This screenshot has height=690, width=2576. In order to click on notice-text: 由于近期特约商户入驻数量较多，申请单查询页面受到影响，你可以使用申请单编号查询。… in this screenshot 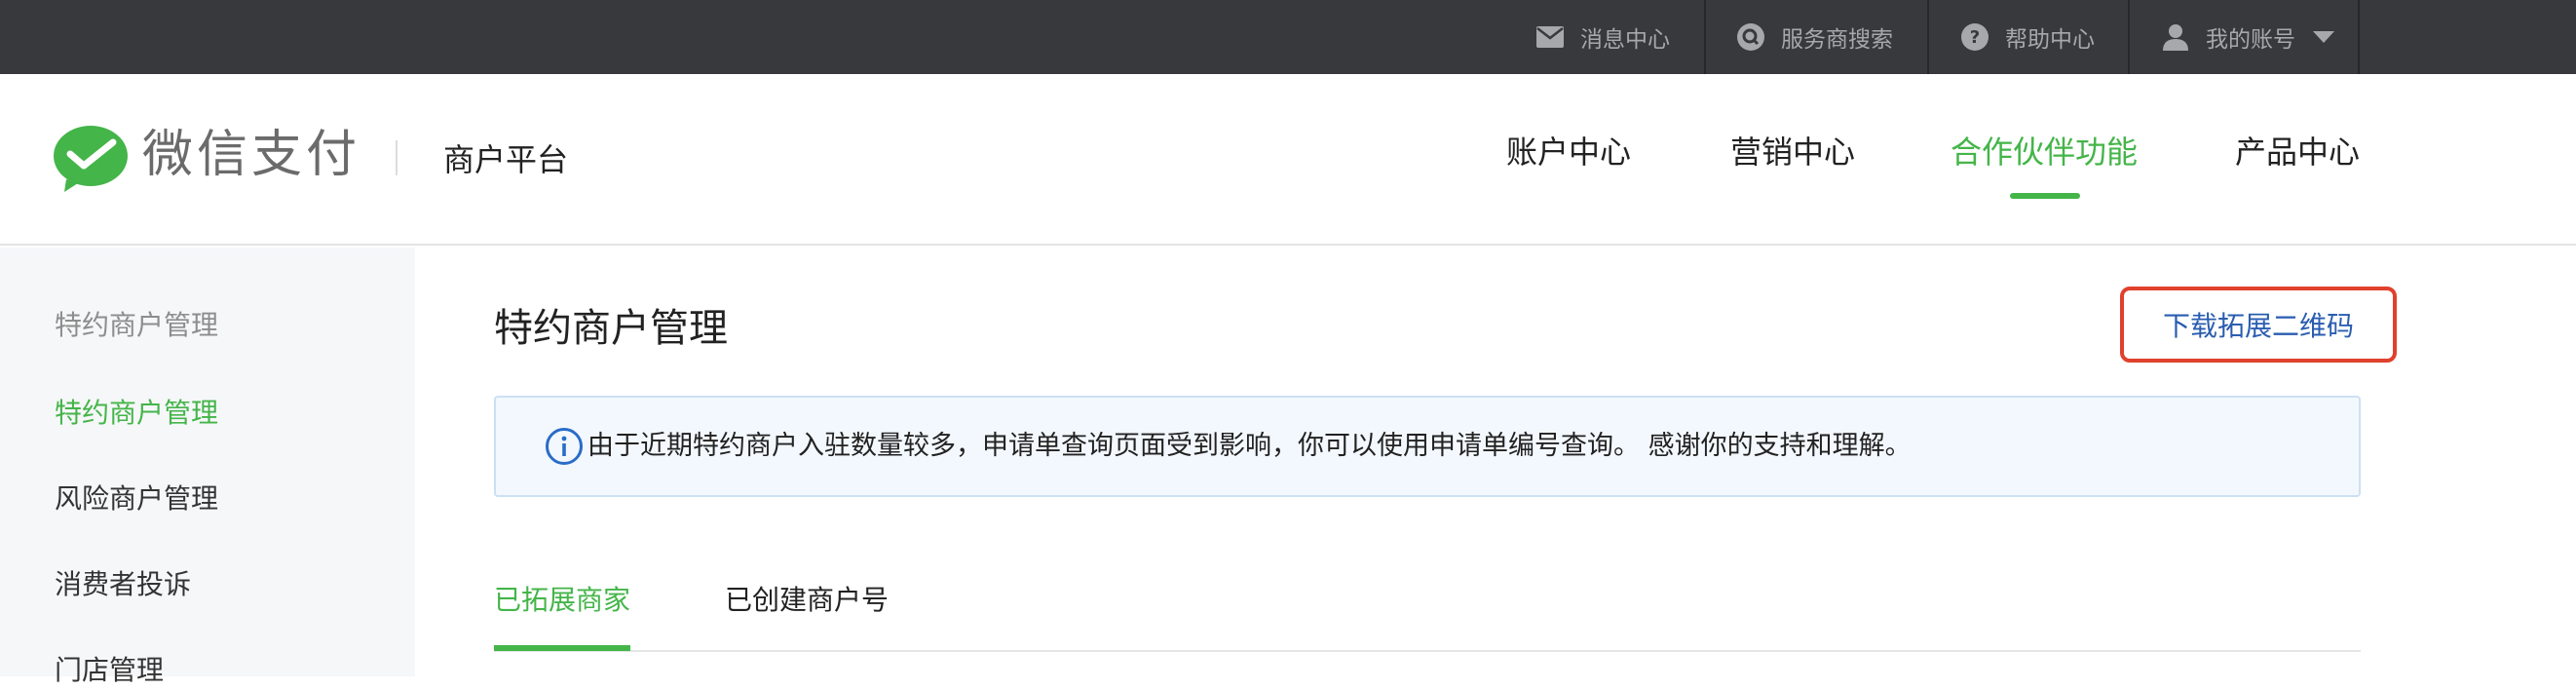, I will do `click(1249, 446)`.